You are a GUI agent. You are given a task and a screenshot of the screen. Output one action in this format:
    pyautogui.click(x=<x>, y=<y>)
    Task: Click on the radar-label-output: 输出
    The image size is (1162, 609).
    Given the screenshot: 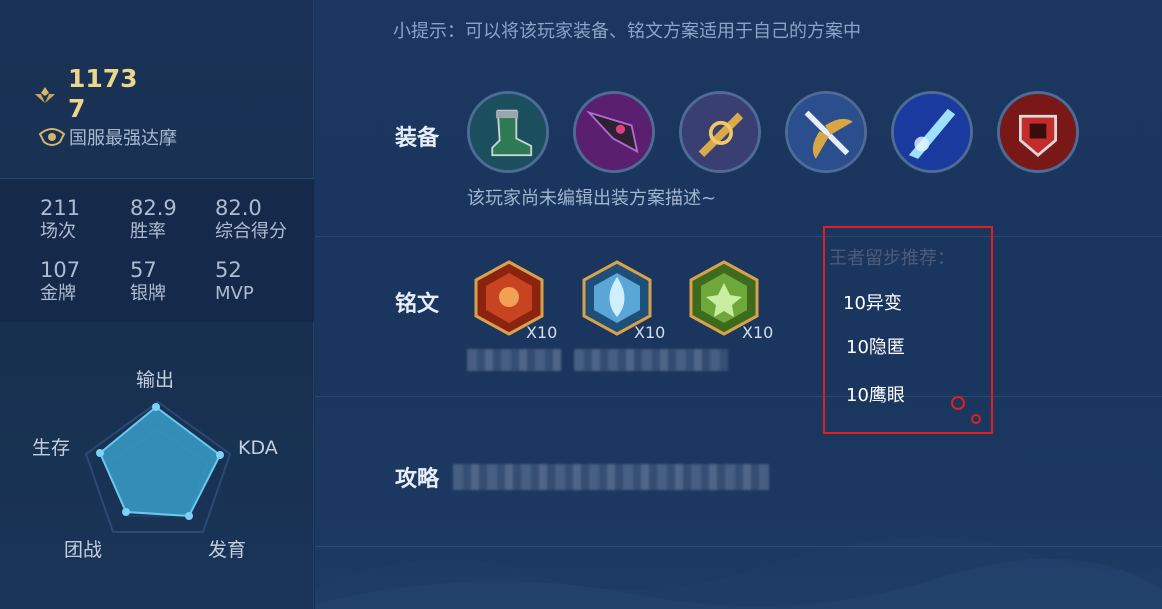 What is the action you would take?
    pyautogui.click(x=155, y=380)
    